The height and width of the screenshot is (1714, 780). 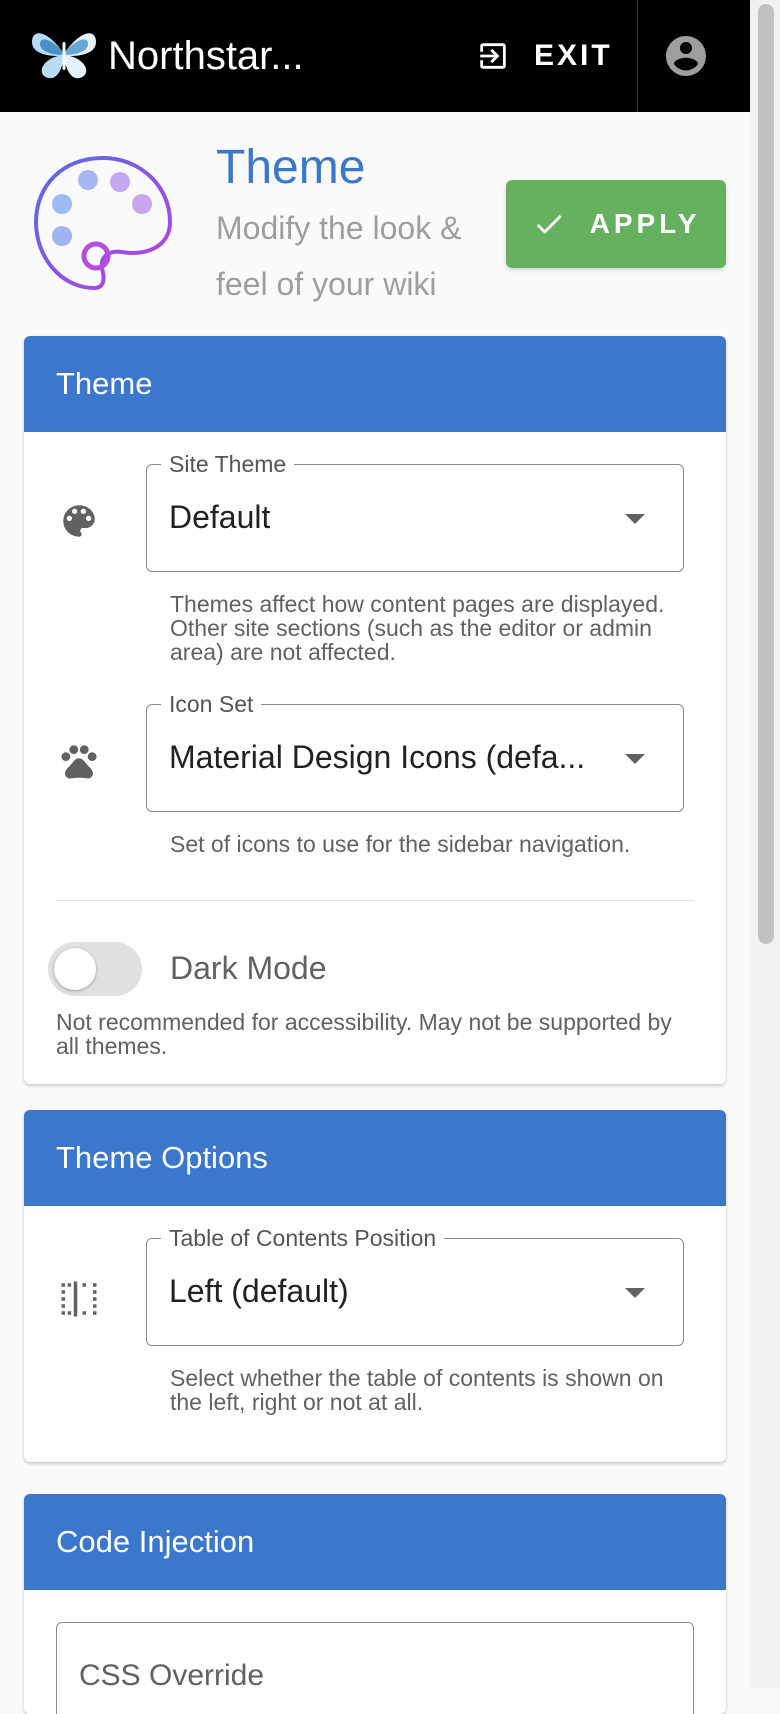 What do you see at coordinates (645, 223) in the screenshot?
I see `apply-button-label: APPLY` at bounding box center [645, 223].